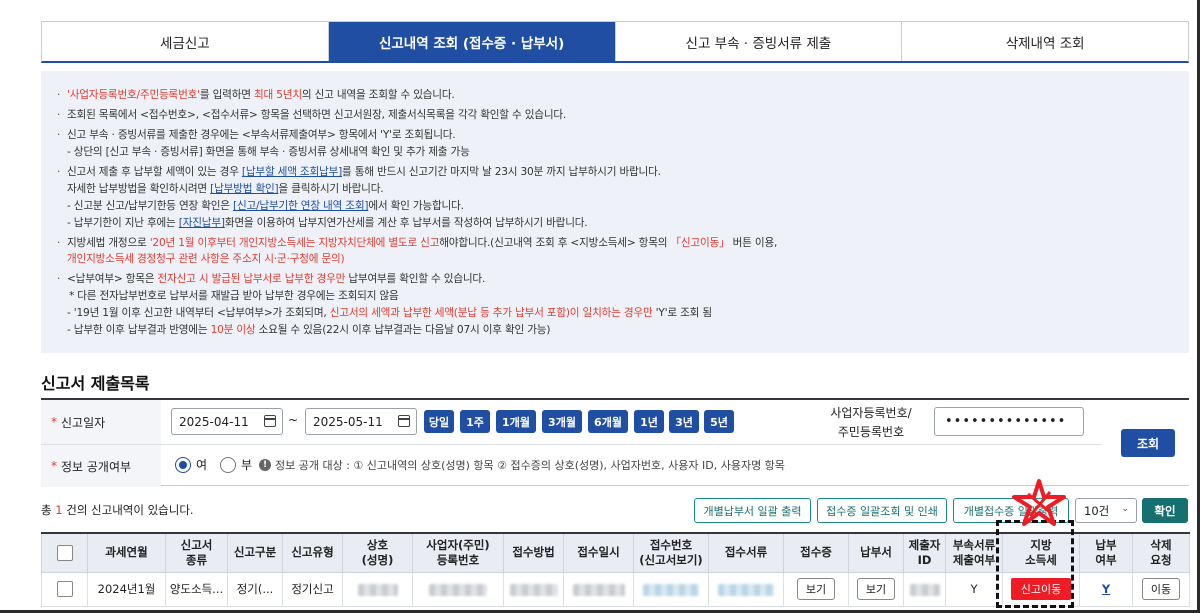 This screenshot has width=1200, height=613. What do you see at coordinates (1106, 552) in the screenshot?
I see `header-cell: 납부 여부` at bounding box center [1106, 552].